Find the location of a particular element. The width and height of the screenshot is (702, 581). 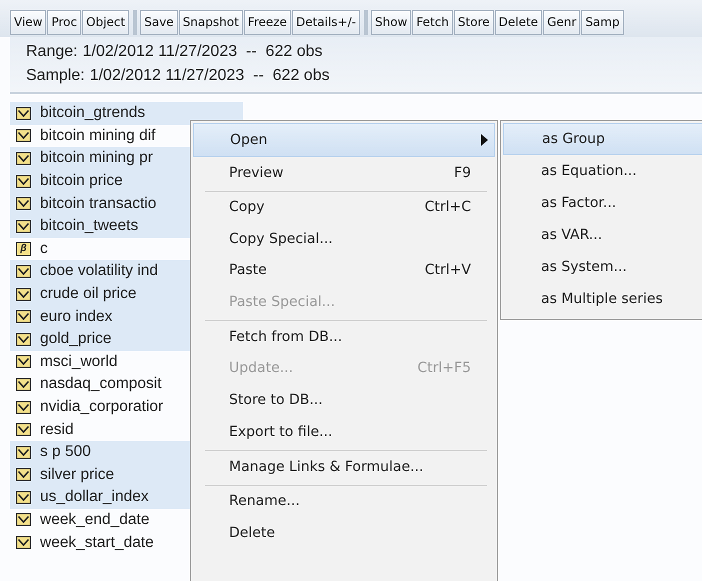

menu-item: as Multiple series is located at coordinates (601, 299).